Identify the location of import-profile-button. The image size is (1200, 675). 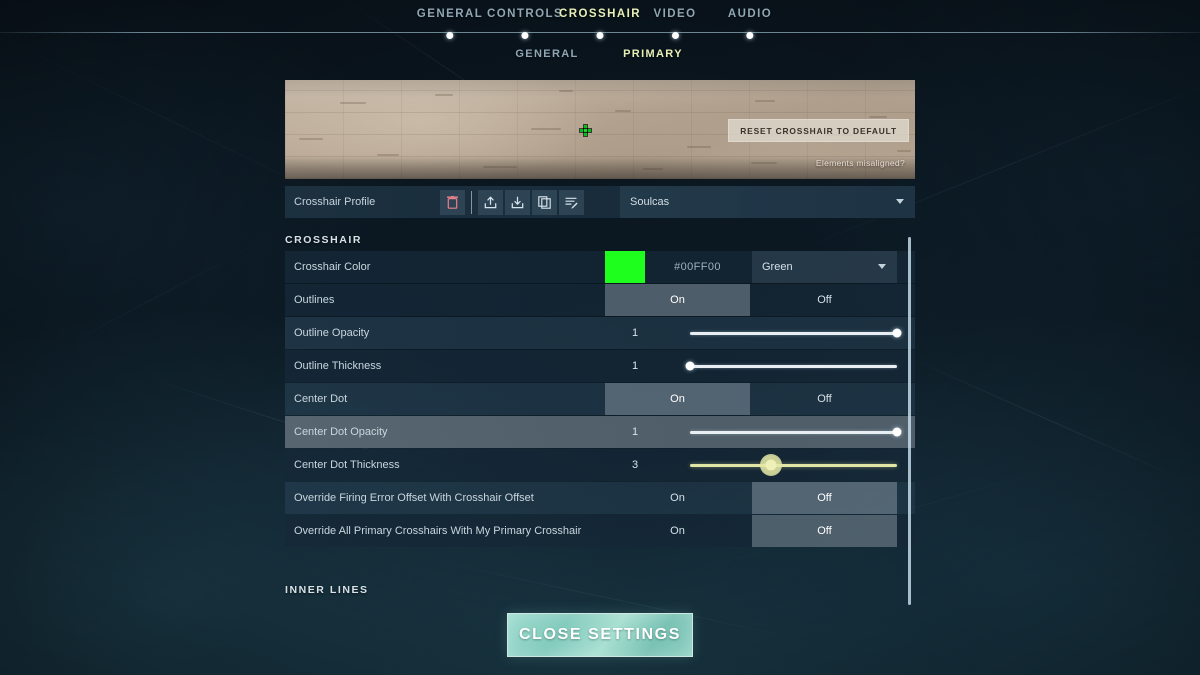
(490, 202).